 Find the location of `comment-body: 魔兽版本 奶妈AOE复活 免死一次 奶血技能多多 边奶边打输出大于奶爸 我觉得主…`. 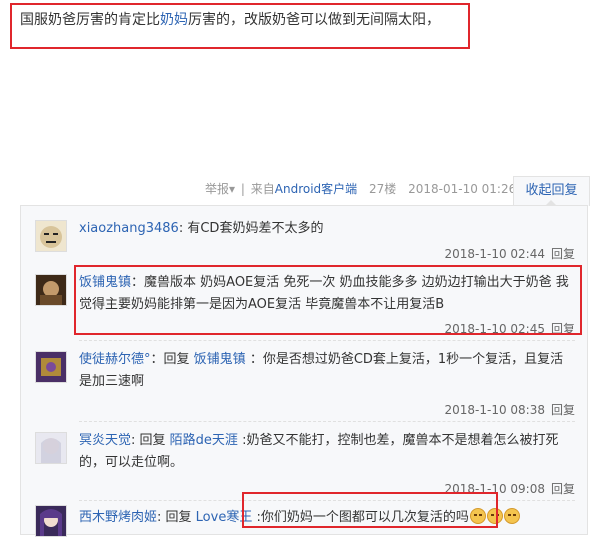

comment-body: 魔兽版本 奶妈AOE复活 免死一次 奶血技能多多 边奶边打输出大于奶爸 我觉得主… is located at coordinates (324, 293).